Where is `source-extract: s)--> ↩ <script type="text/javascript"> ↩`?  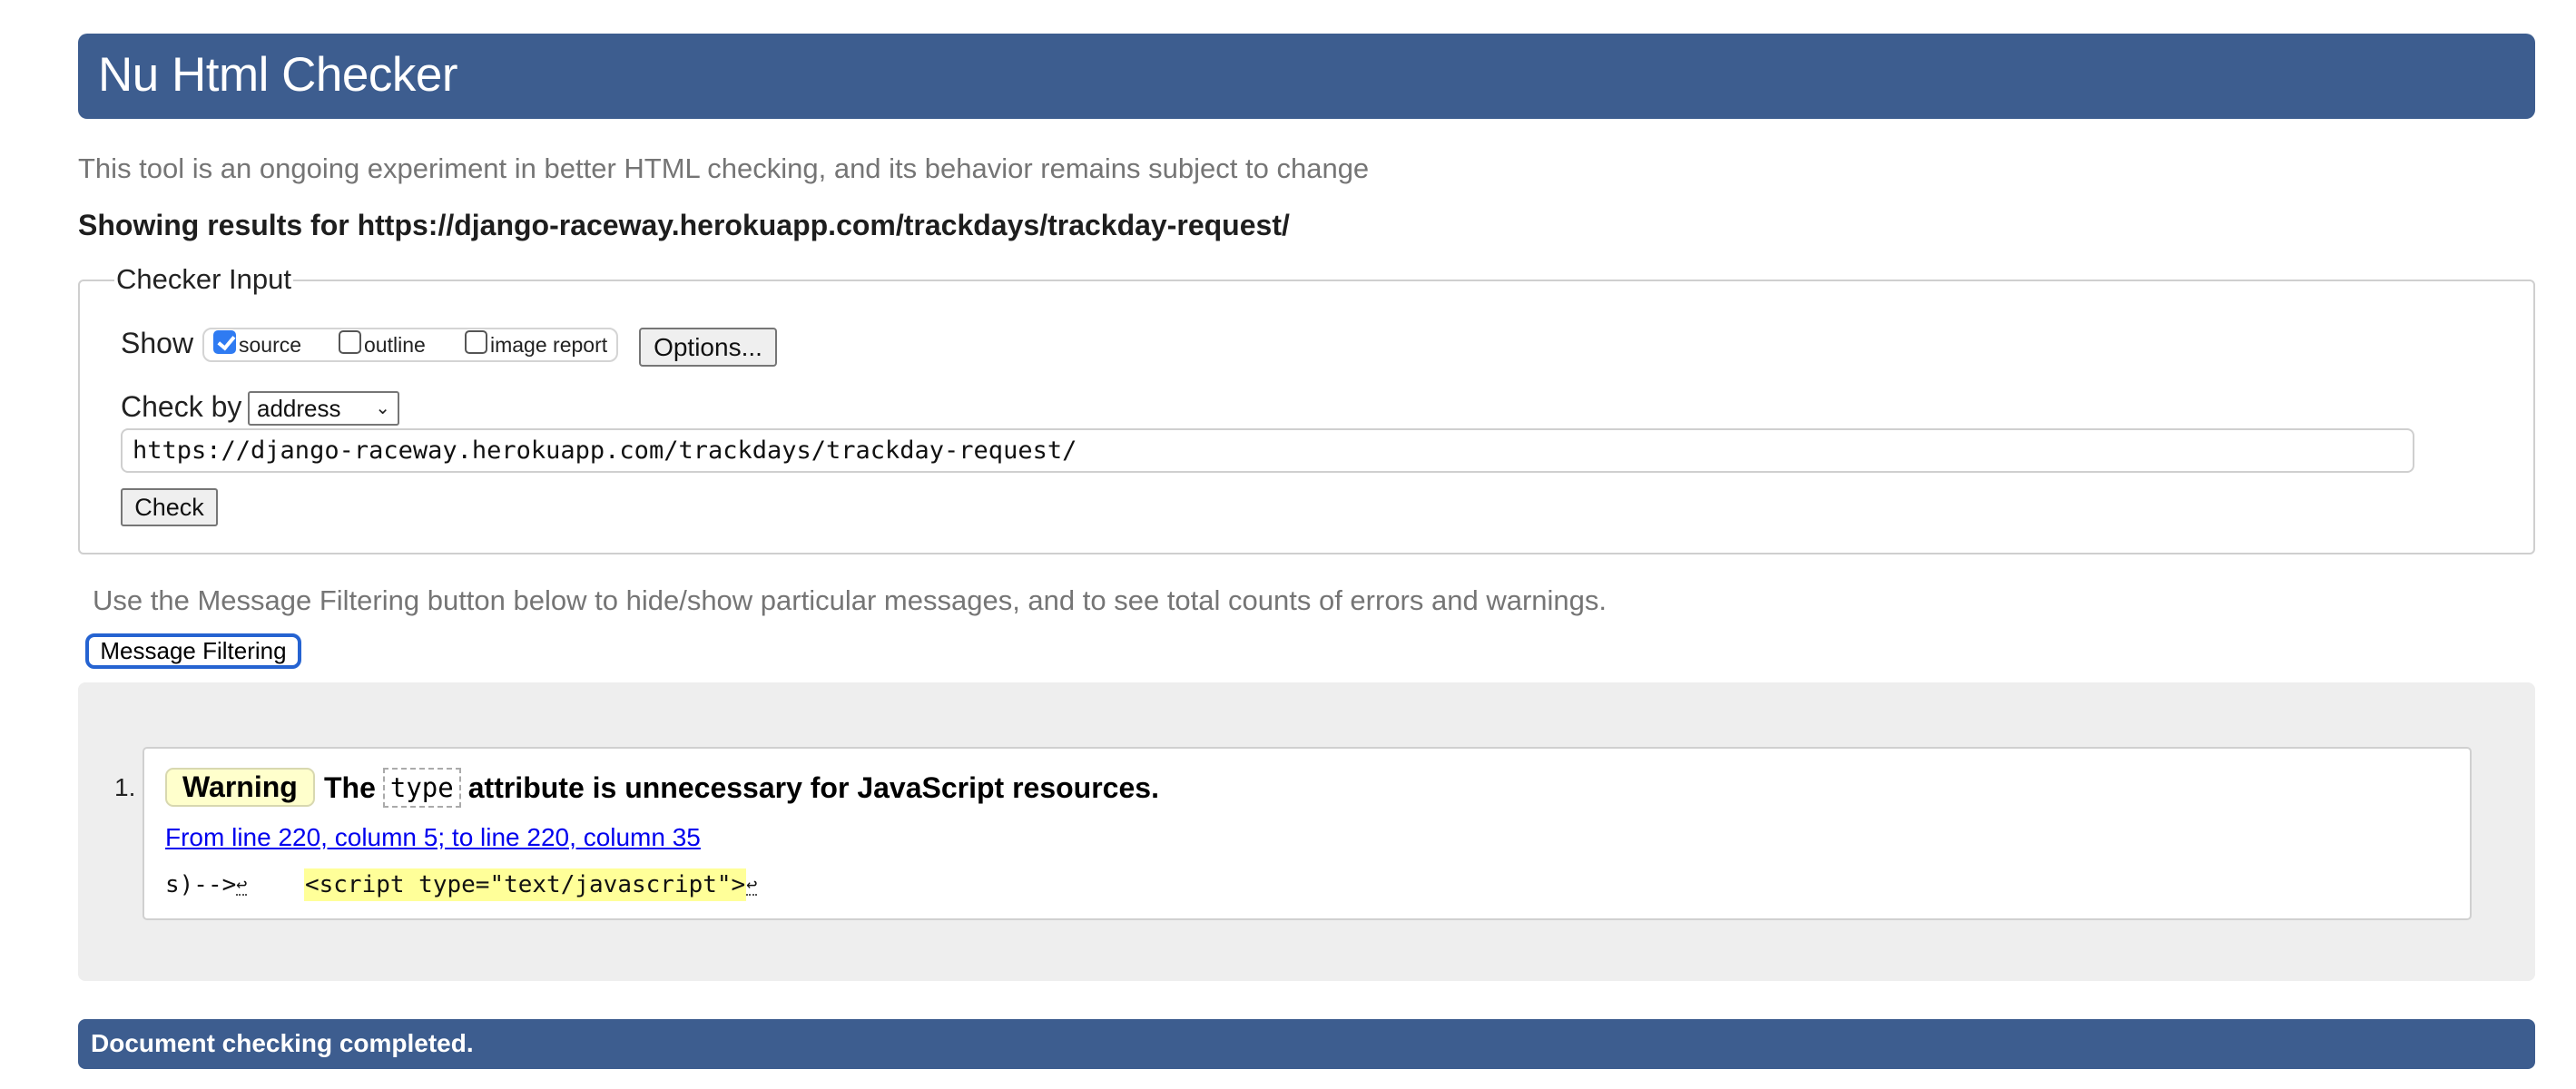 source-extract: s)--> ↩ <script type="text/javascript"> ↩ is located at coordinates (461, 884).